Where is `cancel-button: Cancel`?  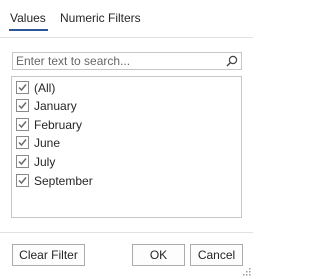
cancel-button: Cancel is located at coordinates (216, 255).